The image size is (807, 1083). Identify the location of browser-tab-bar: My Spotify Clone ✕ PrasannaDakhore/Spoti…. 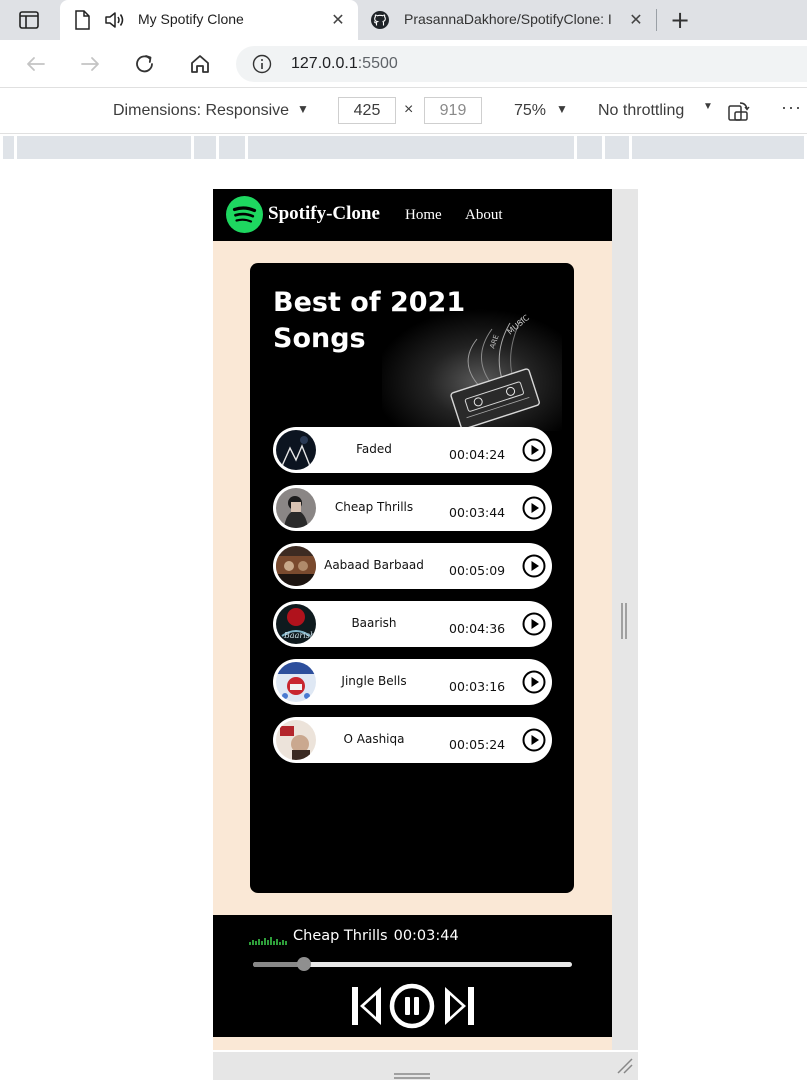
(403, 20).